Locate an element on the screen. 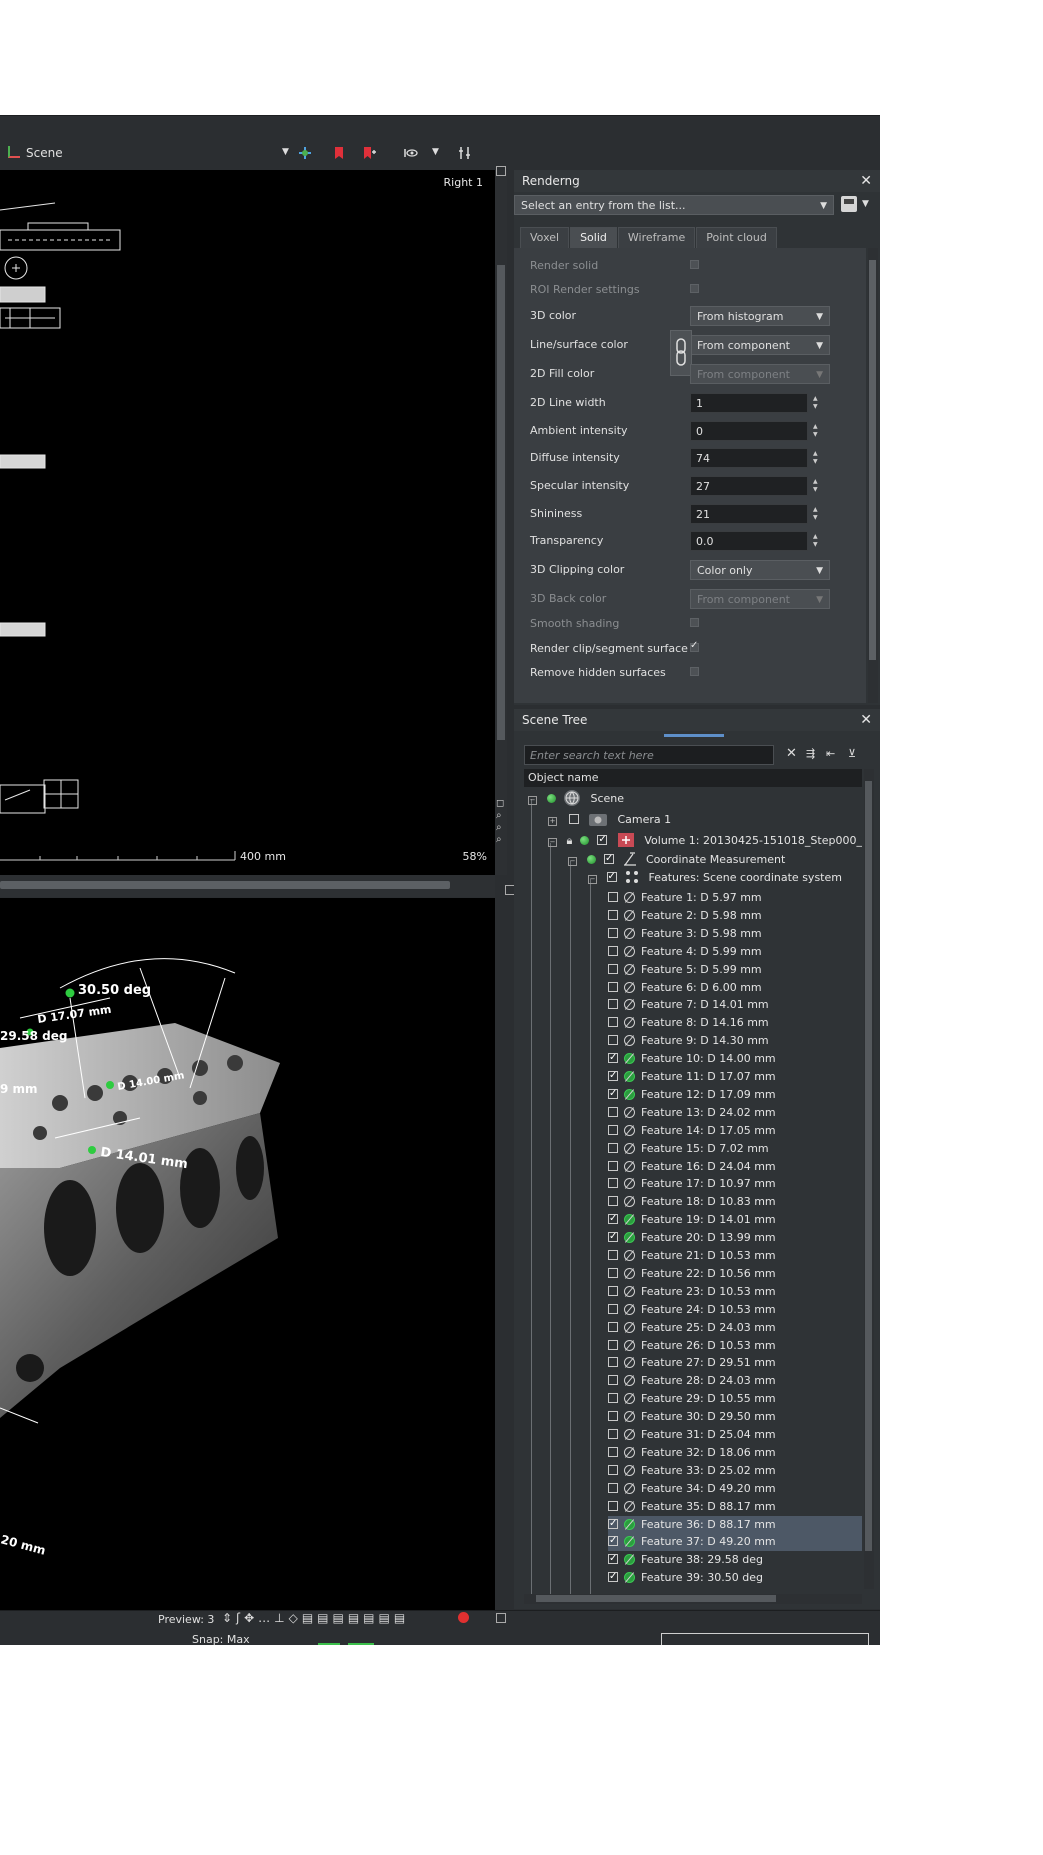 Image resolution: width=1043 pixels, height=1855 pixels. tree-row-feature: Feature 15: D 7.02 mm is located at coordinates (735, 1149).